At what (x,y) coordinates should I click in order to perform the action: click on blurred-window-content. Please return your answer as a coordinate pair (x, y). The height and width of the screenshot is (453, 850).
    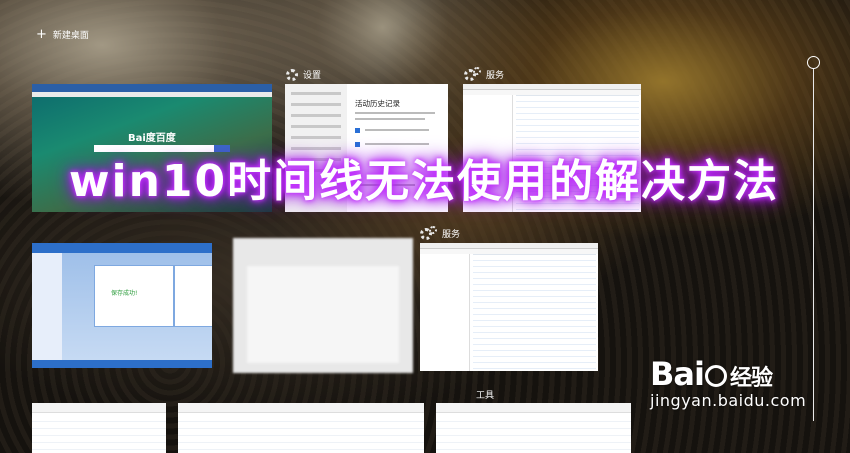
    Looking at the image, I should click on (323, 314).